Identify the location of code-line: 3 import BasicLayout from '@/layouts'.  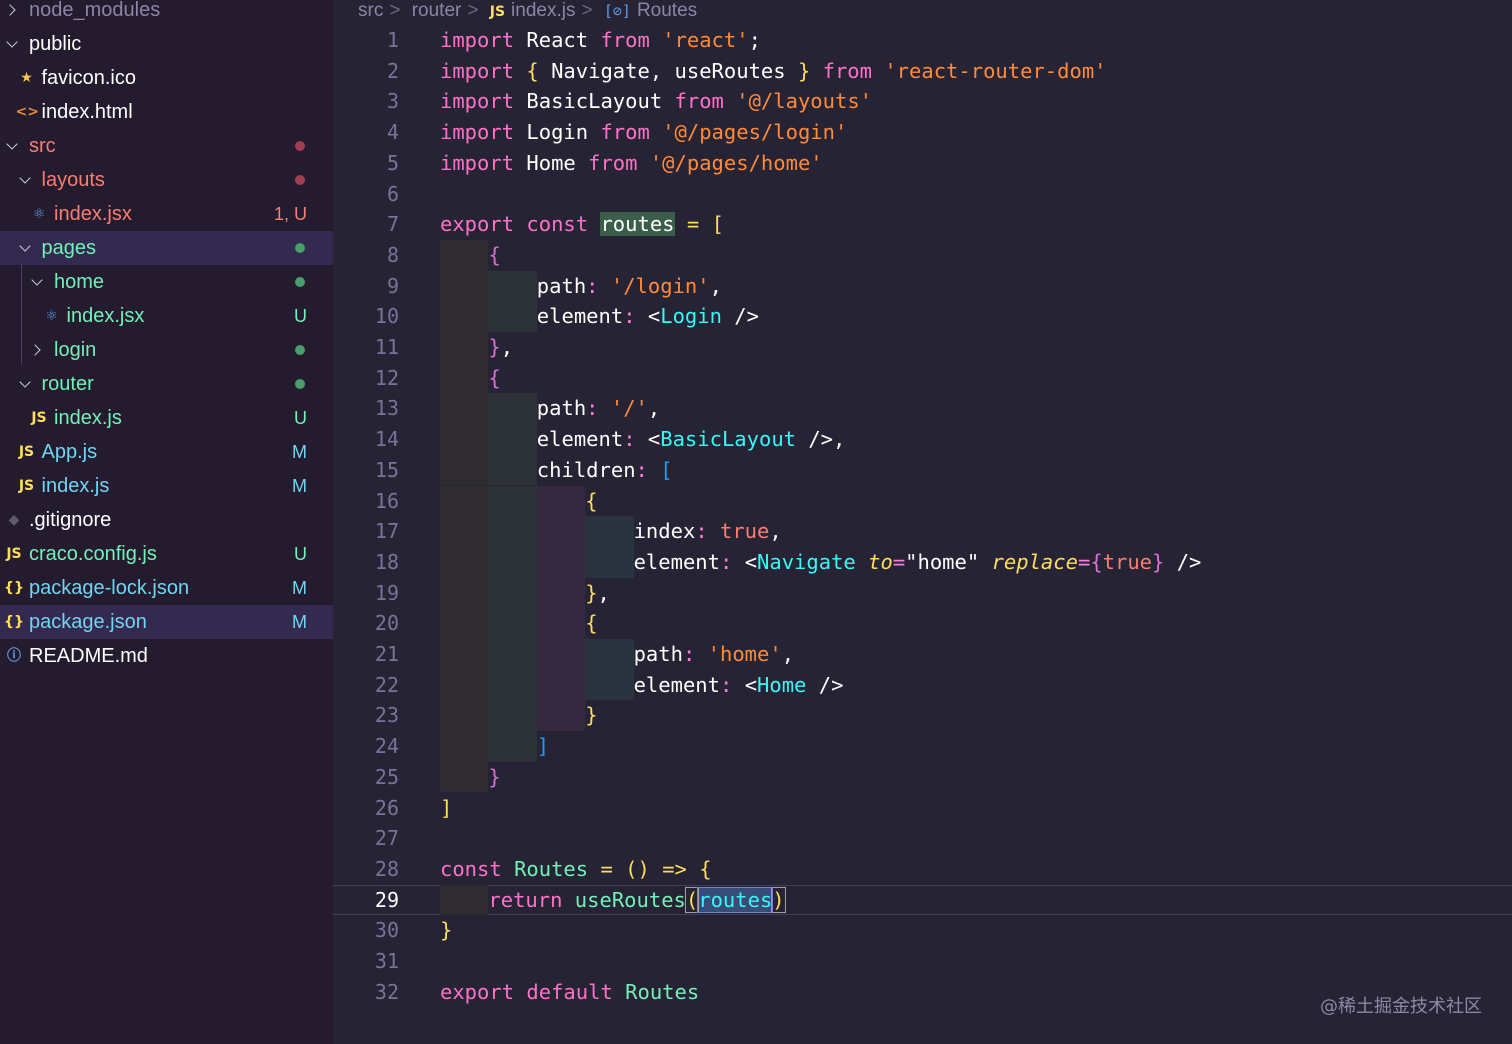
(922, 101).